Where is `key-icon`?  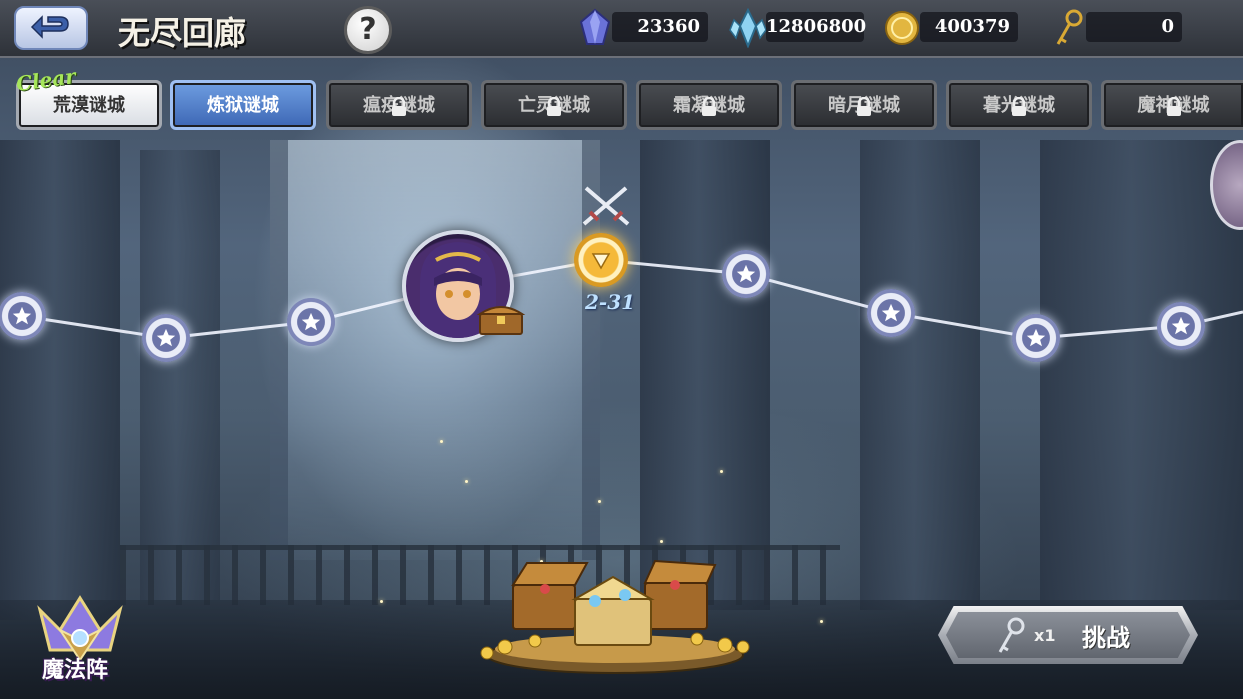 key-icon is located at coordinates (1011, 635).